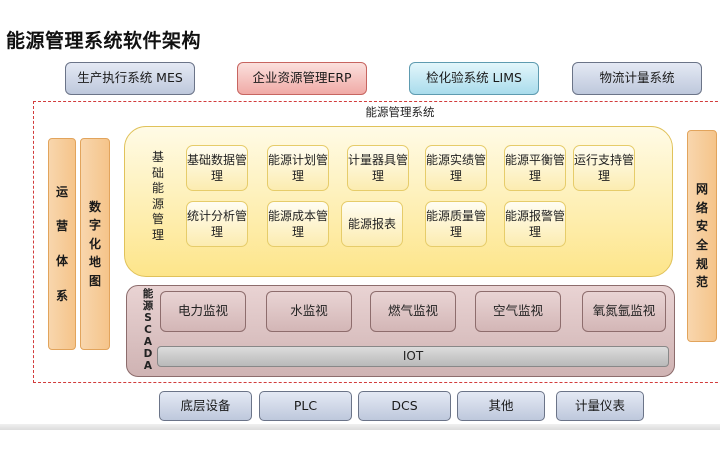  What do you see at coordinates (701, 263) in the screenshot?
I see `network-security-char: 规` at bounding box center [701, 263].